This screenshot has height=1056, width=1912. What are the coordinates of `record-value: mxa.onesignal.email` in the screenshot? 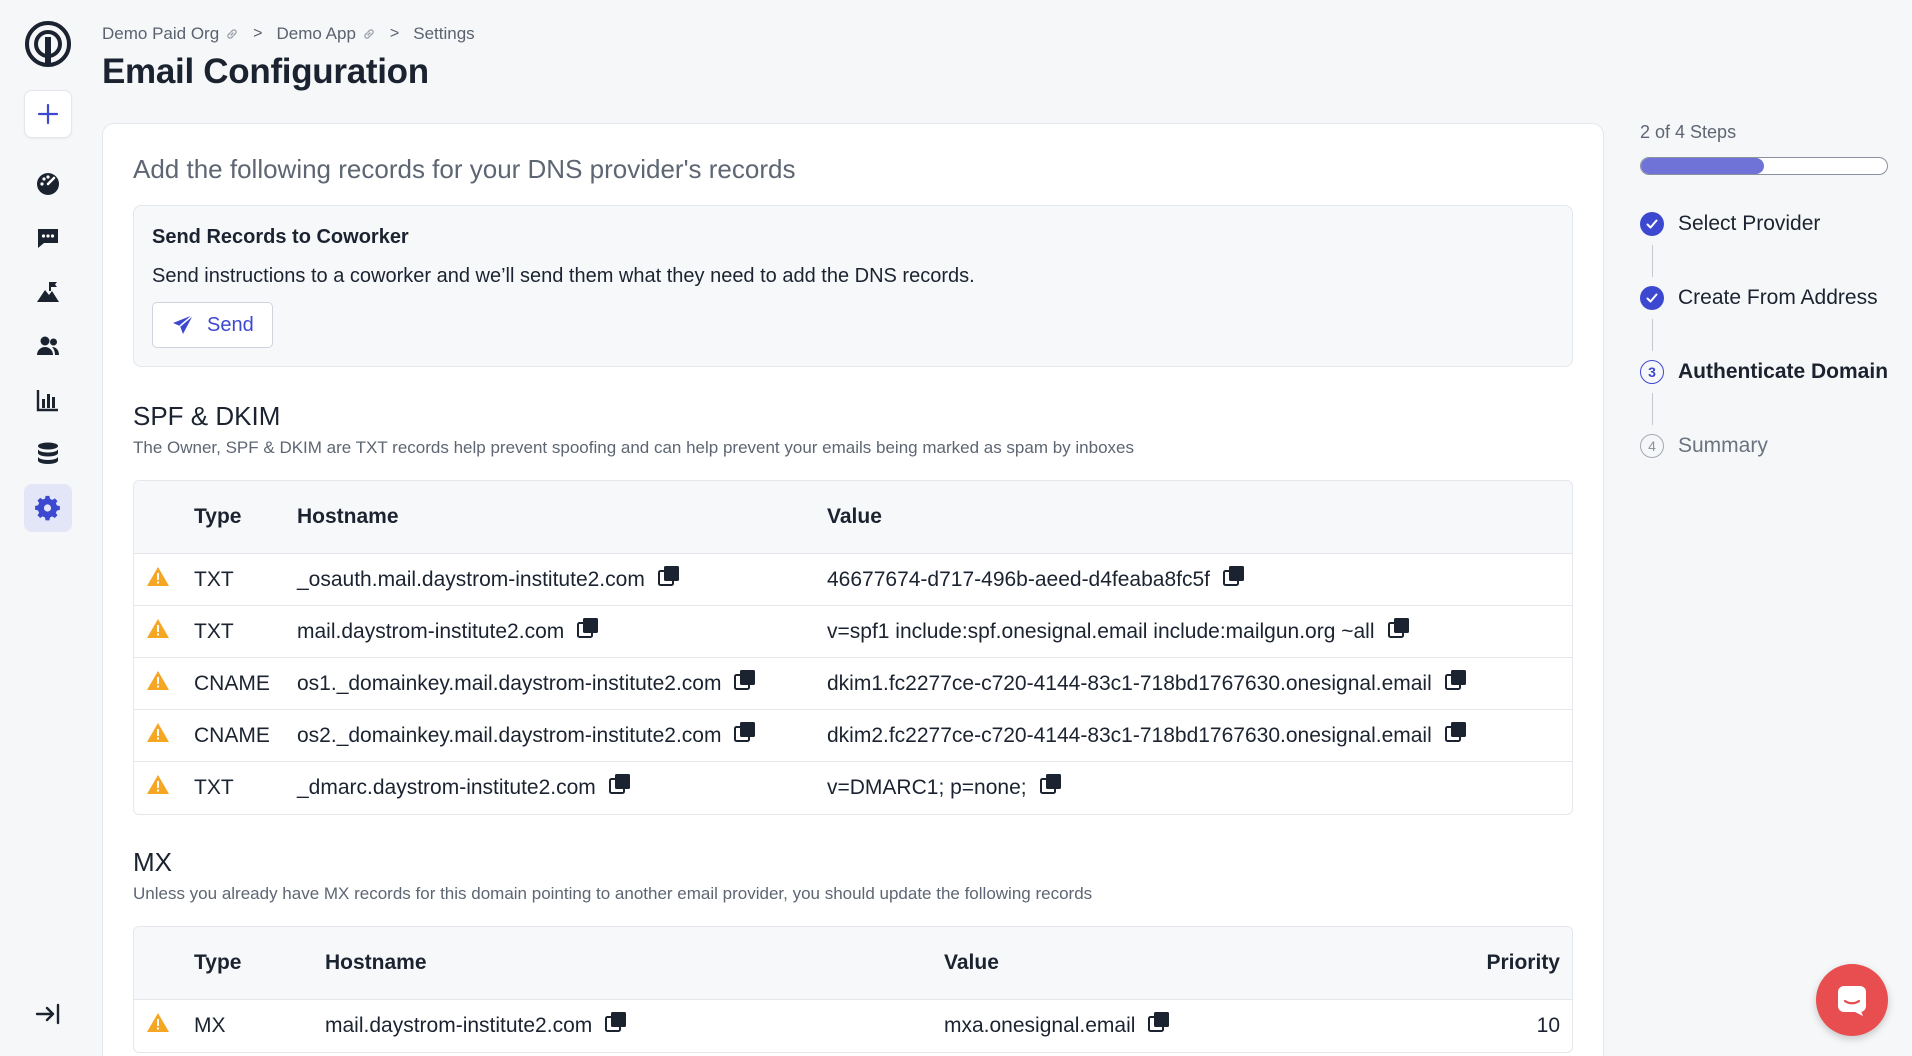 It's located at (1057, 1025).